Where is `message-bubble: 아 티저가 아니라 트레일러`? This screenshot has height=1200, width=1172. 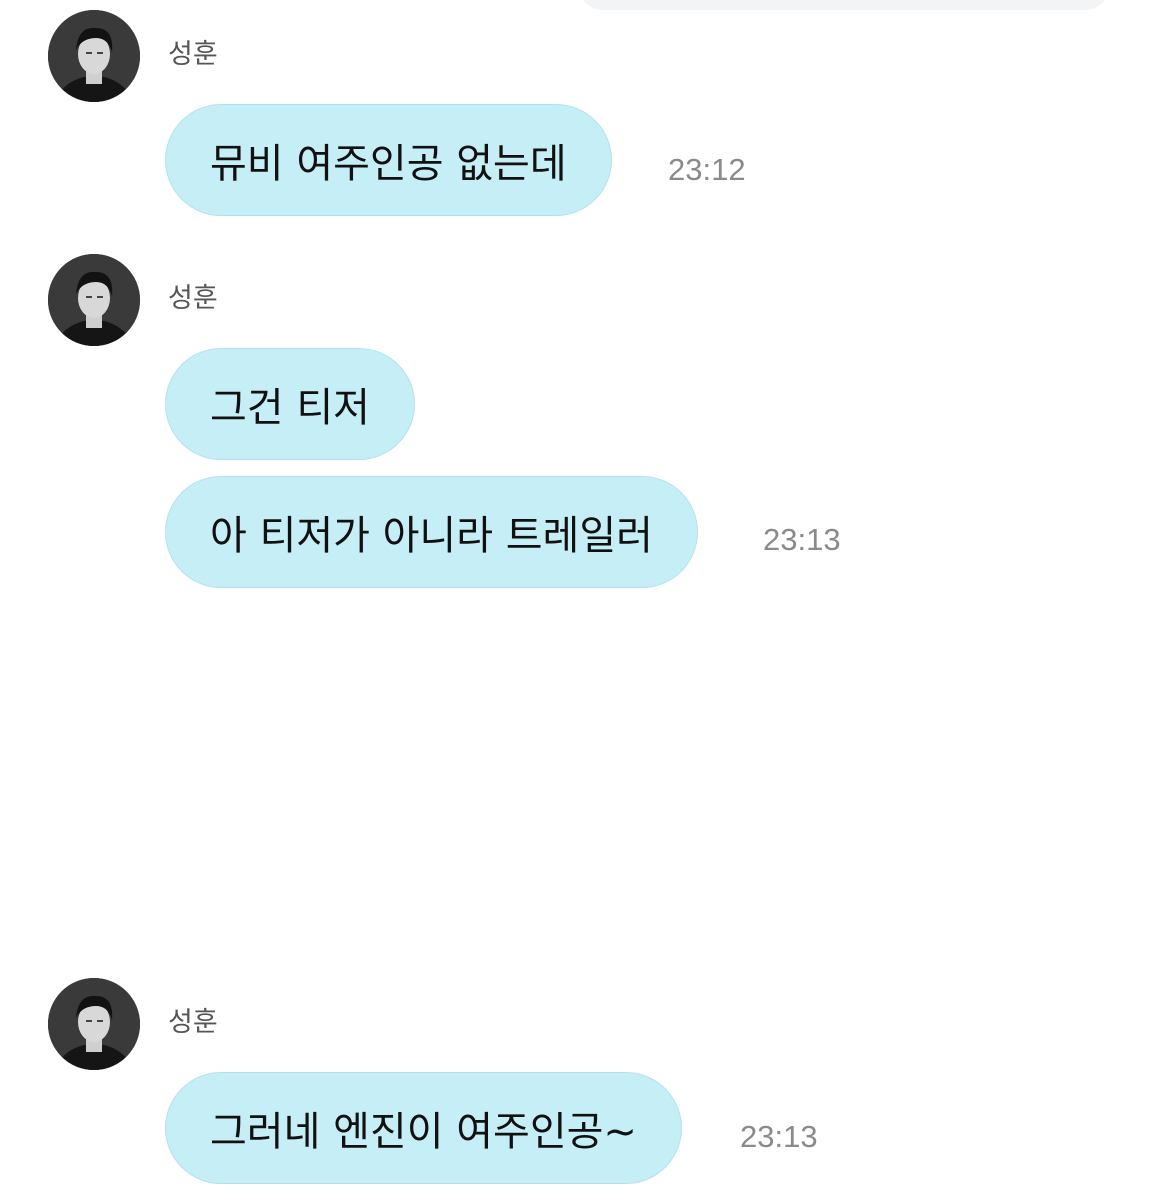
message-bubble: 아 티저가 아니라 트레일러 is located at coordinates (431, 532).